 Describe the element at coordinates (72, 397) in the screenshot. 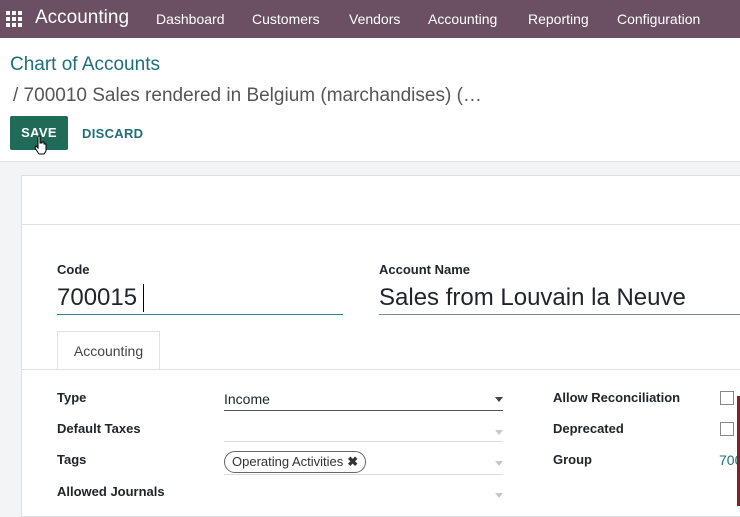

I see `type-label: Type` at that location.